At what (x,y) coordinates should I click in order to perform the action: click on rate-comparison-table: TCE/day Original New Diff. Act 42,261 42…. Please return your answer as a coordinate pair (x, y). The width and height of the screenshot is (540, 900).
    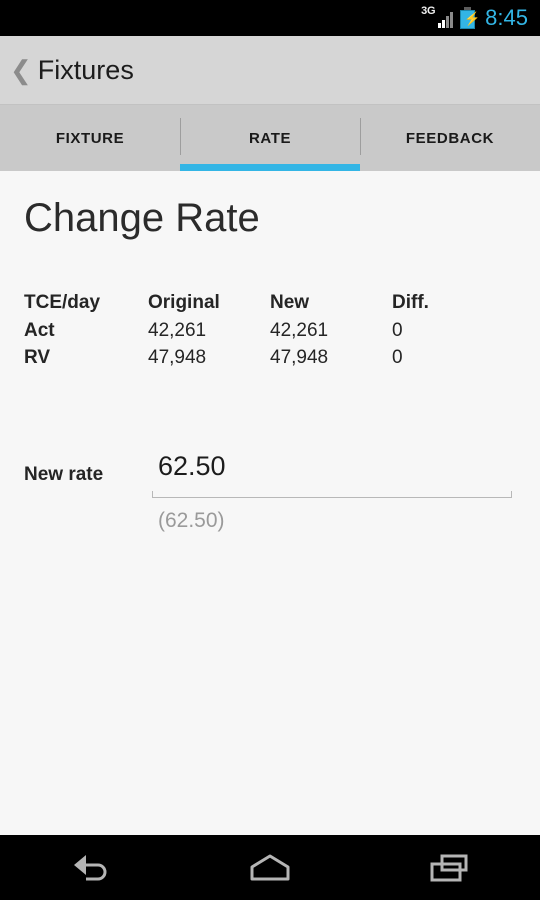
    Looking at the image, I should click on (258, 331).